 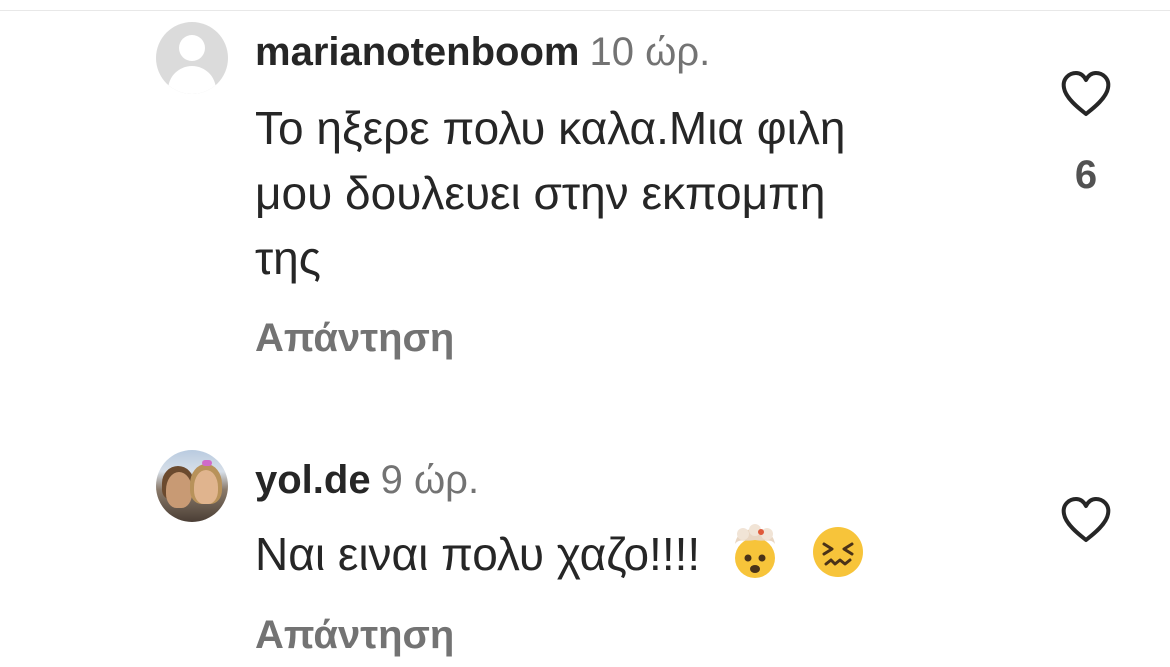 I want to click on comment-header: marianotenboom 10 ώρ., so click(x=482, y=52).